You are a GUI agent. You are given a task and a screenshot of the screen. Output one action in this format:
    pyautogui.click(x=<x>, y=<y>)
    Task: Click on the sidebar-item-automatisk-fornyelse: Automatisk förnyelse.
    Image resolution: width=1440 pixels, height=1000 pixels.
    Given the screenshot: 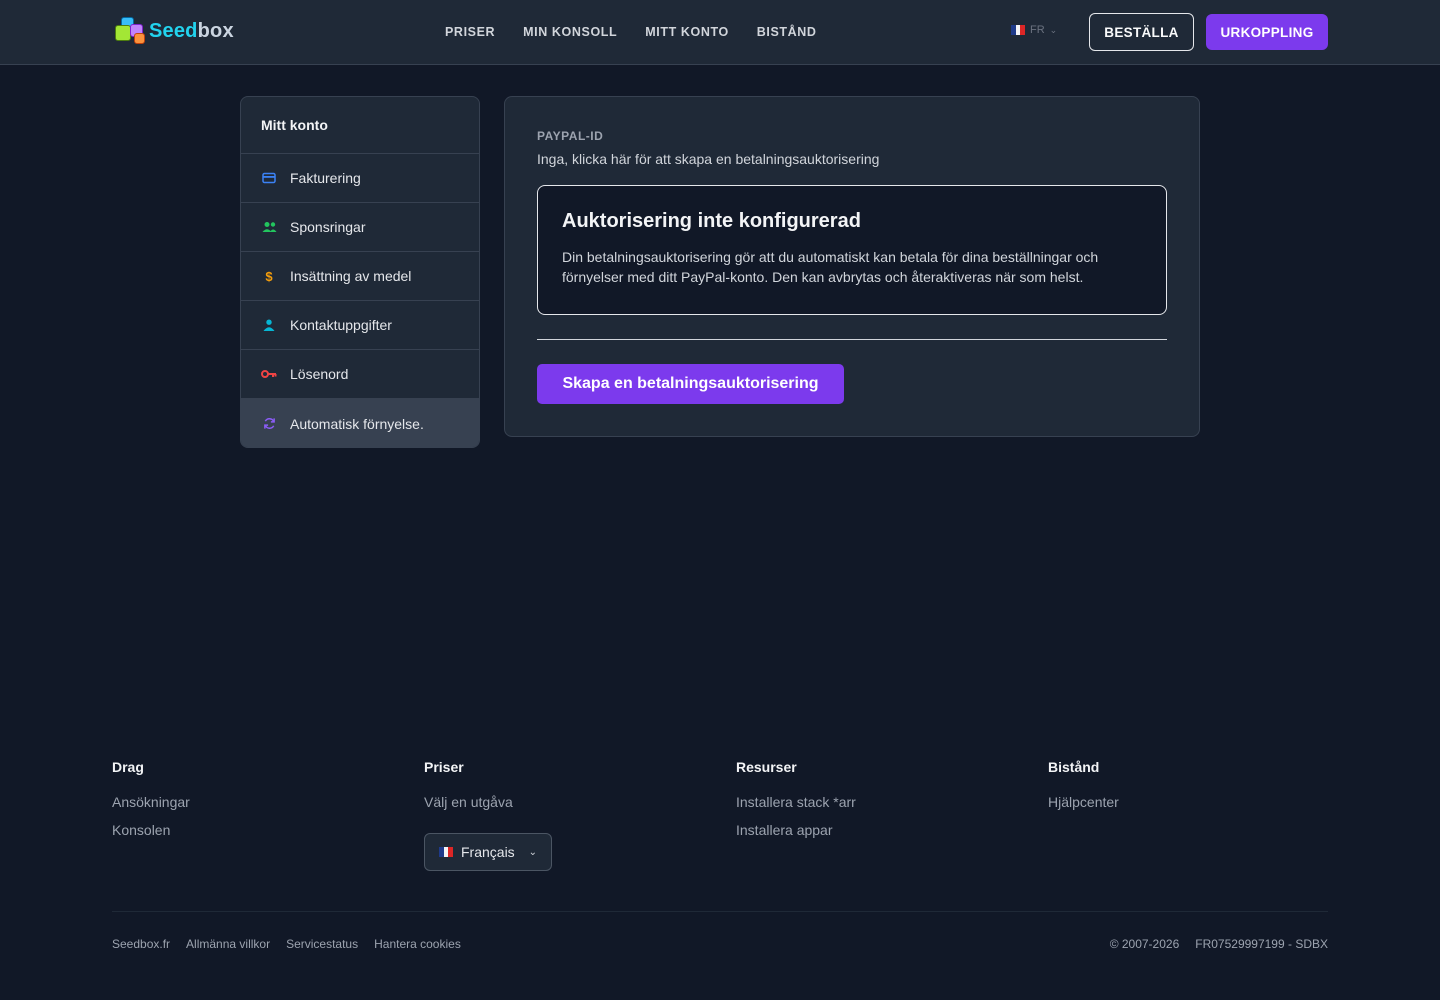 What is the action you would take?
    pyautogui.click(x=360, y=423)
    